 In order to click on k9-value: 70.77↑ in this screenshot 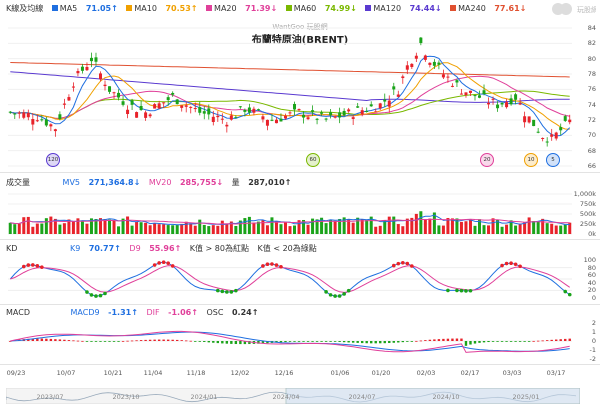, I will do `click(104, 248)`.